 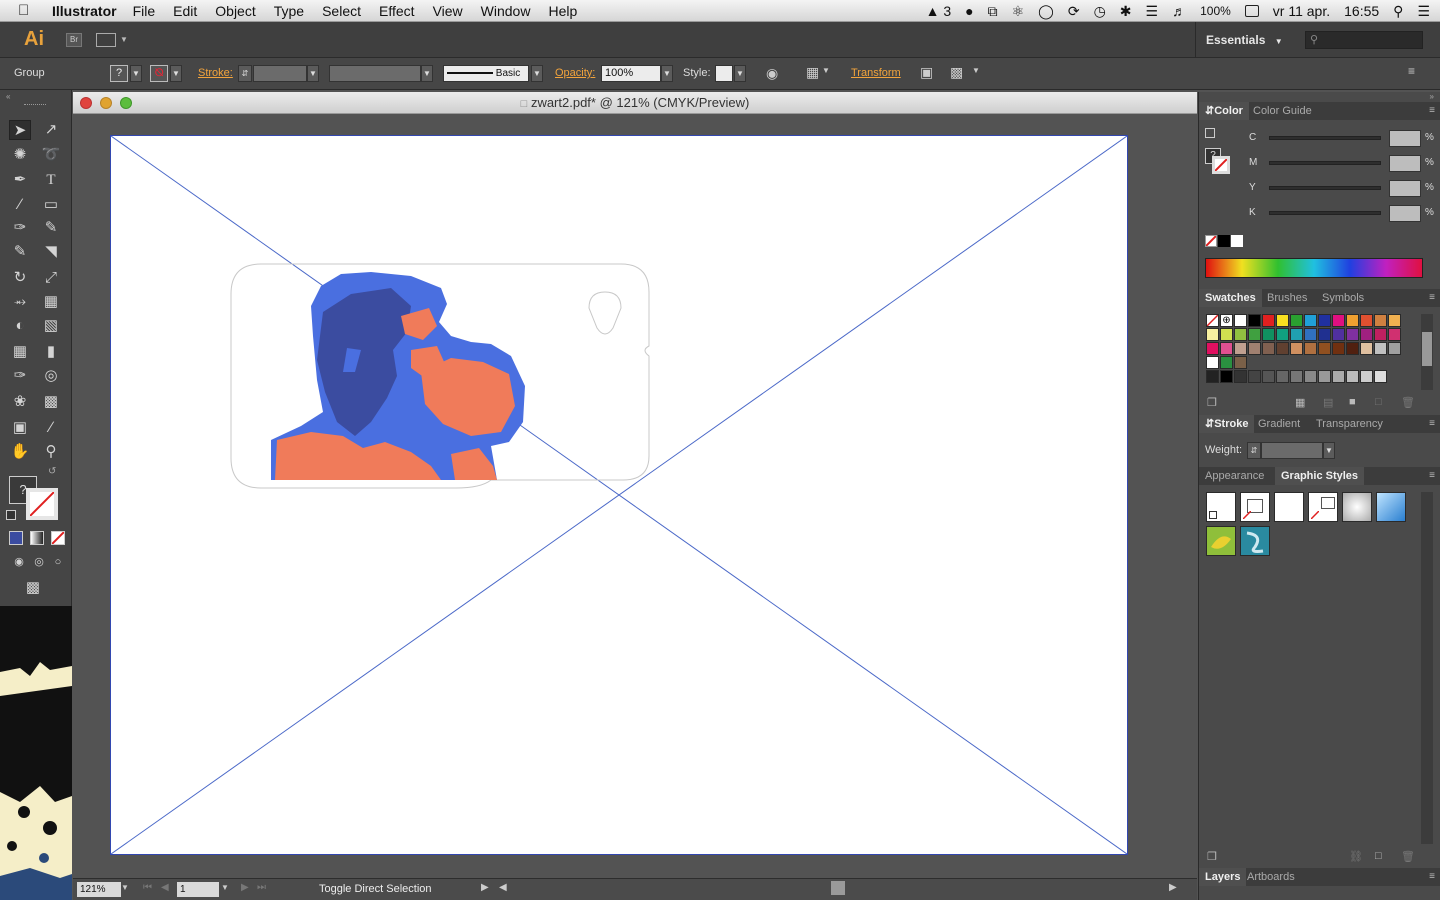 What do you see at coordinates (20, 130) in the screenshot?
I see `selection-tool-icon: ➤` at bounding box center [20, 130].